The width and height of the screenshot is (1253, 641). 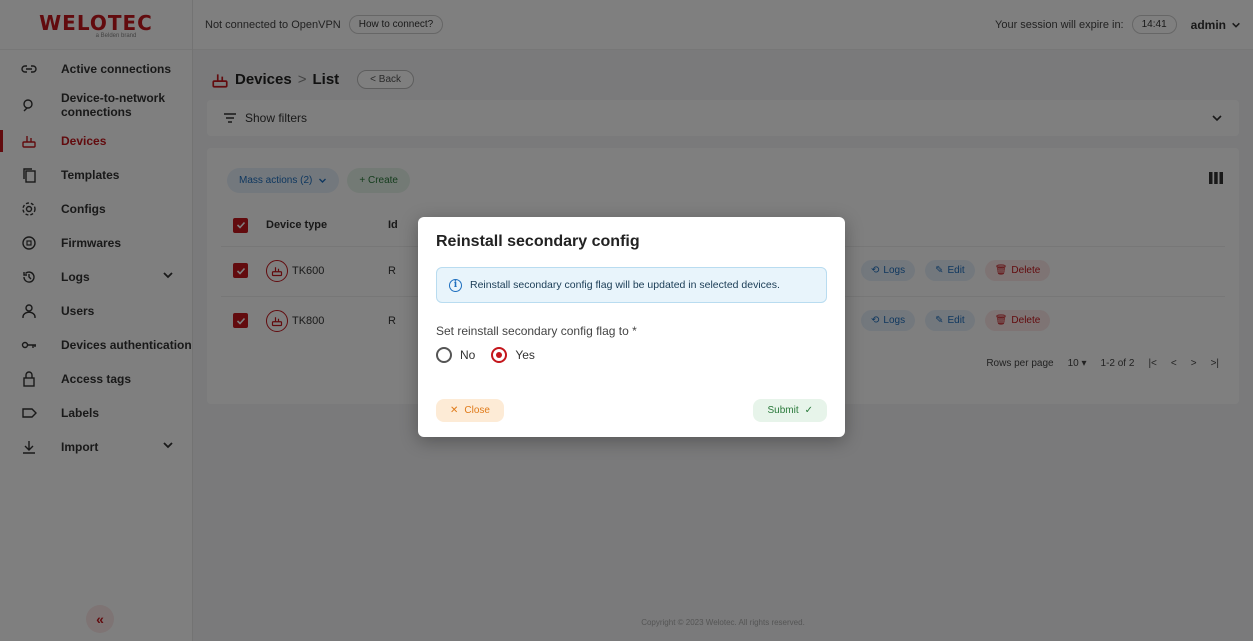 I want to click on close-button: ✕ Close, so click(x=470, y=410).